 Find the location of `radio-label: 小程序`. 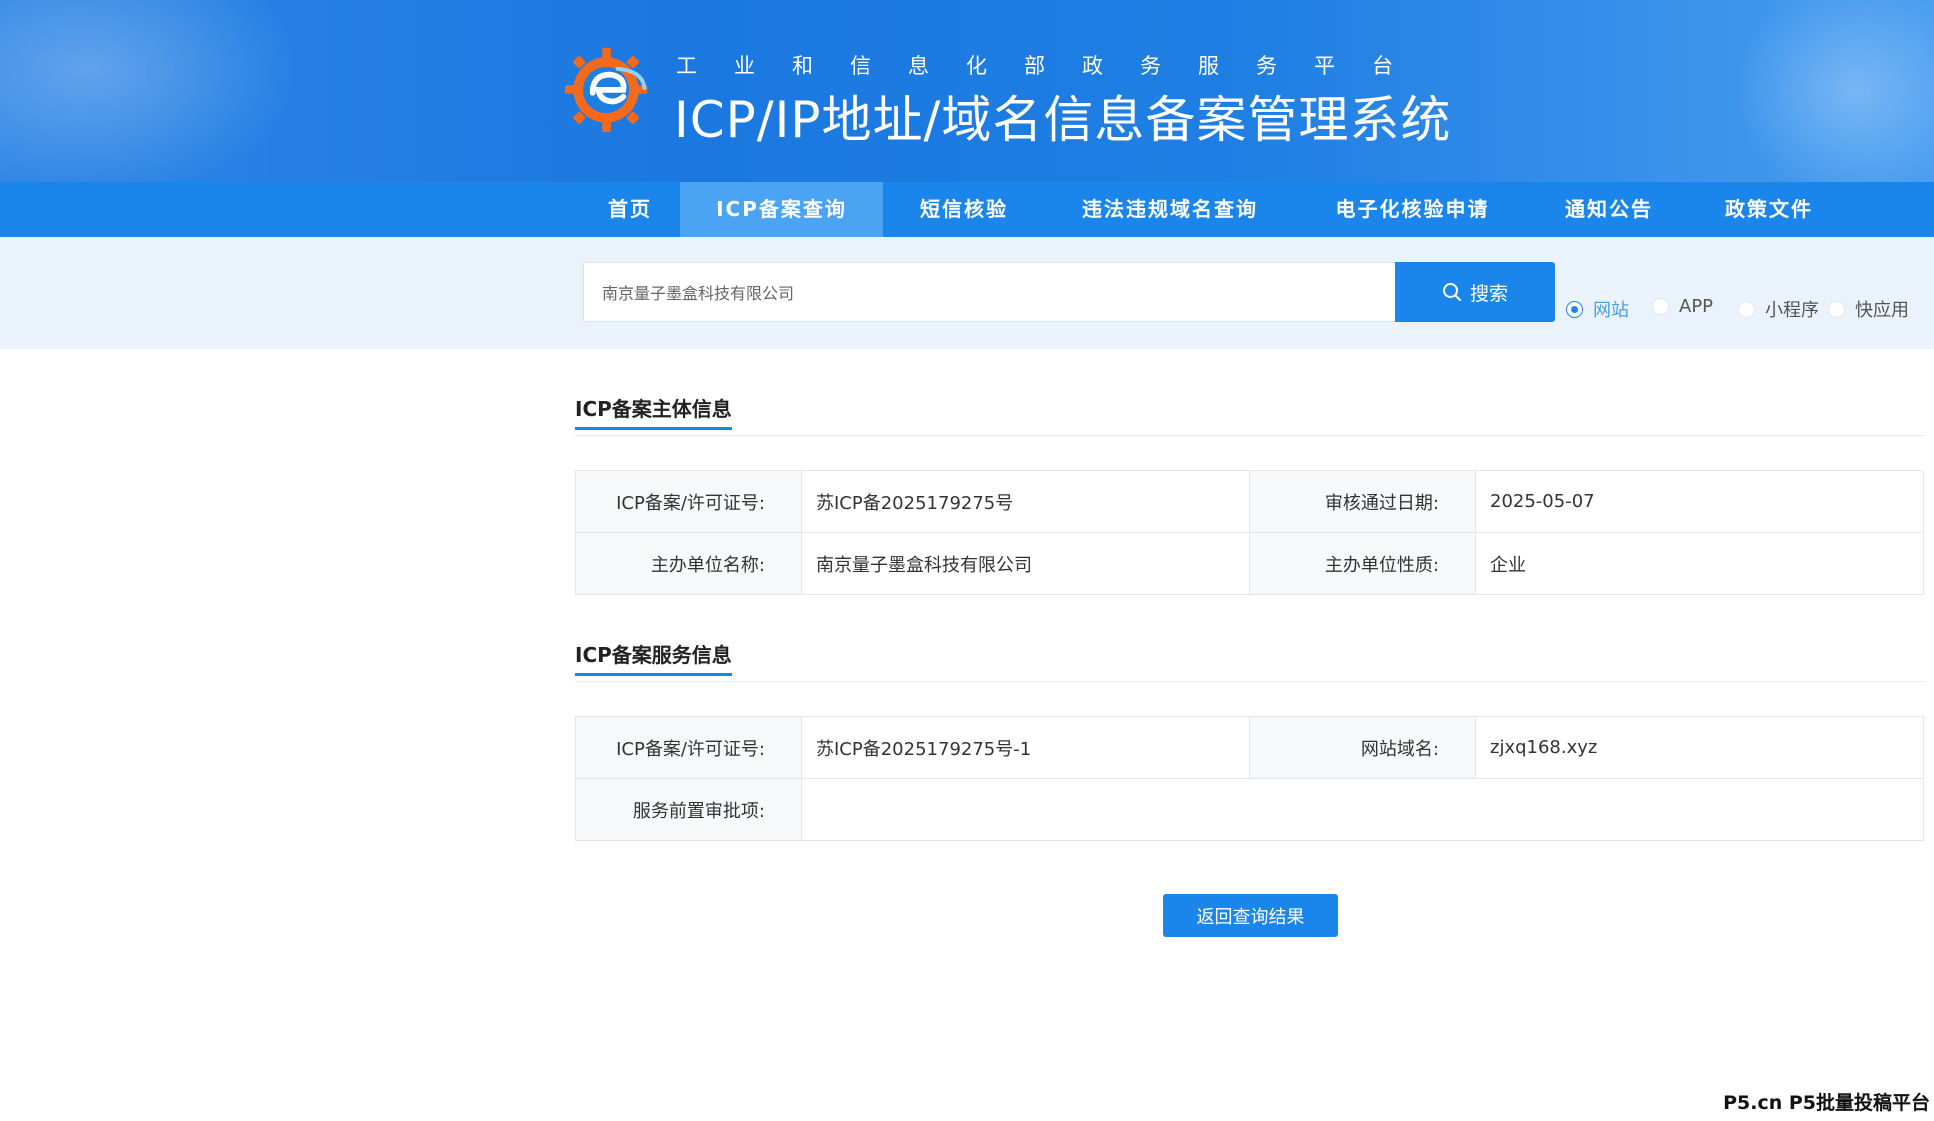

radio-label: 小程序 is located at coordinates (1792, 310).